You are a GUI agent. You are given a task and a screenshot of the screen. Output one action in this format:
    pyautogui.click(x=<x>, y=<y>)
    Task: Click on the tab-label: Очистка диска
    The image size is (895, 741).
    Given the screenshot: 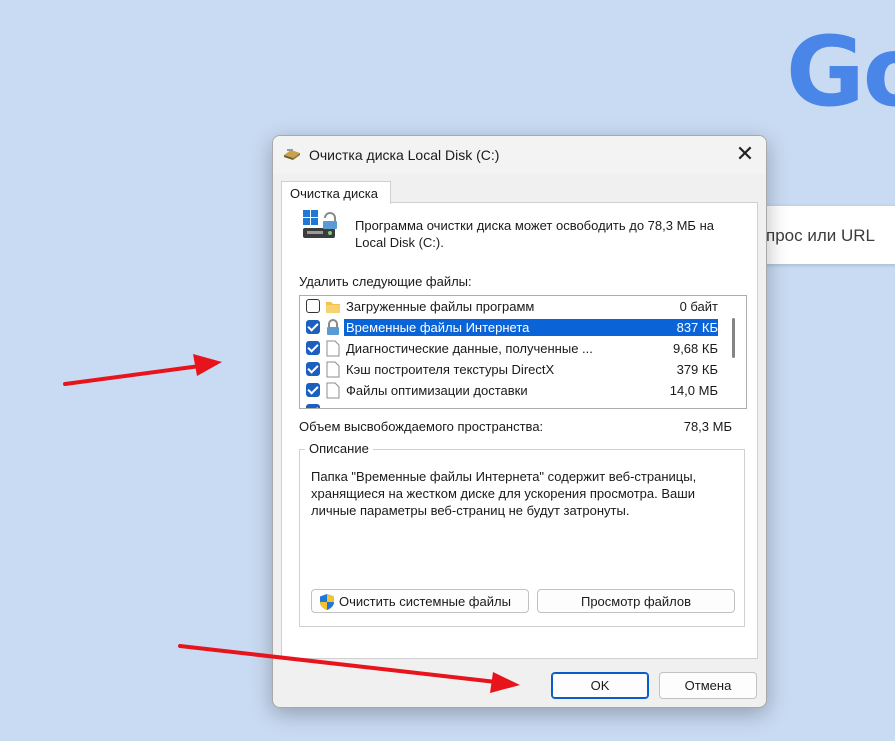 What is the action you would take?
    pyautogui.click(x=334, y=193)
    